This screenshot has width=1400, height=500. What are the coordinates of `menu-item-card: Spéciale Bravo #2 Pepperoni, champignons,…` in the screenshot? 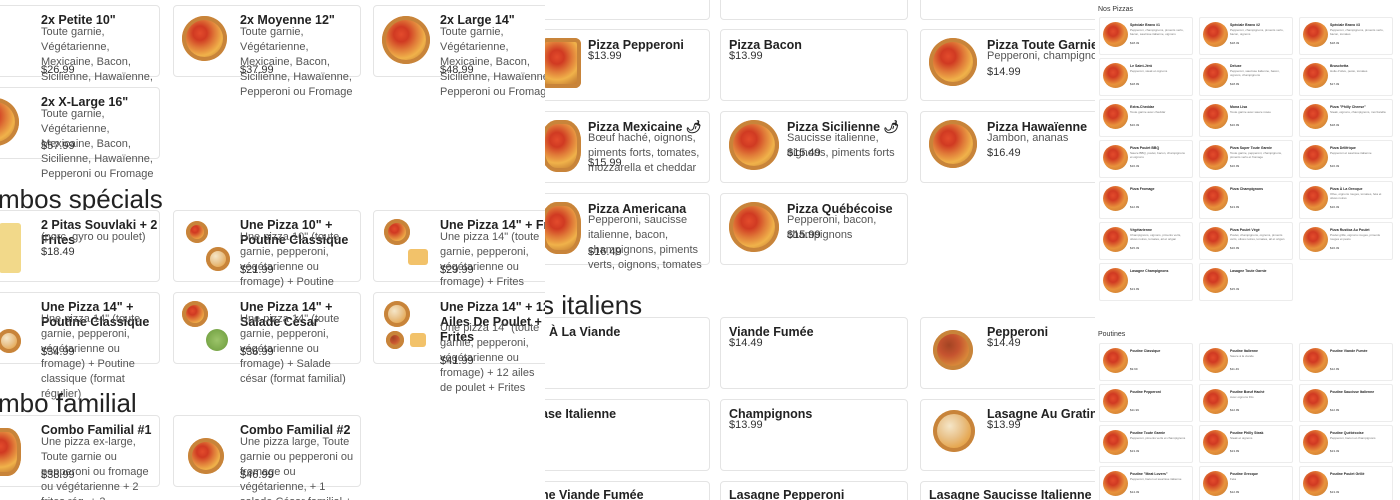 It's located at (1246, 36).